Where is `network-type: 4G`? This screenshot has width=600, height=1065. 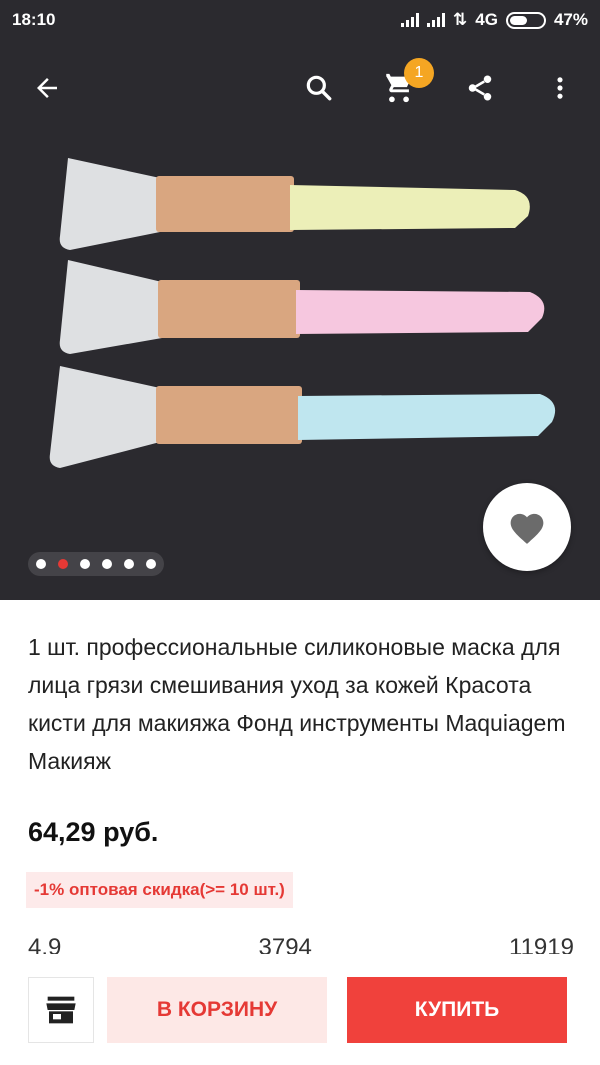
network-type: 4G is located at coordinates (486, 19).